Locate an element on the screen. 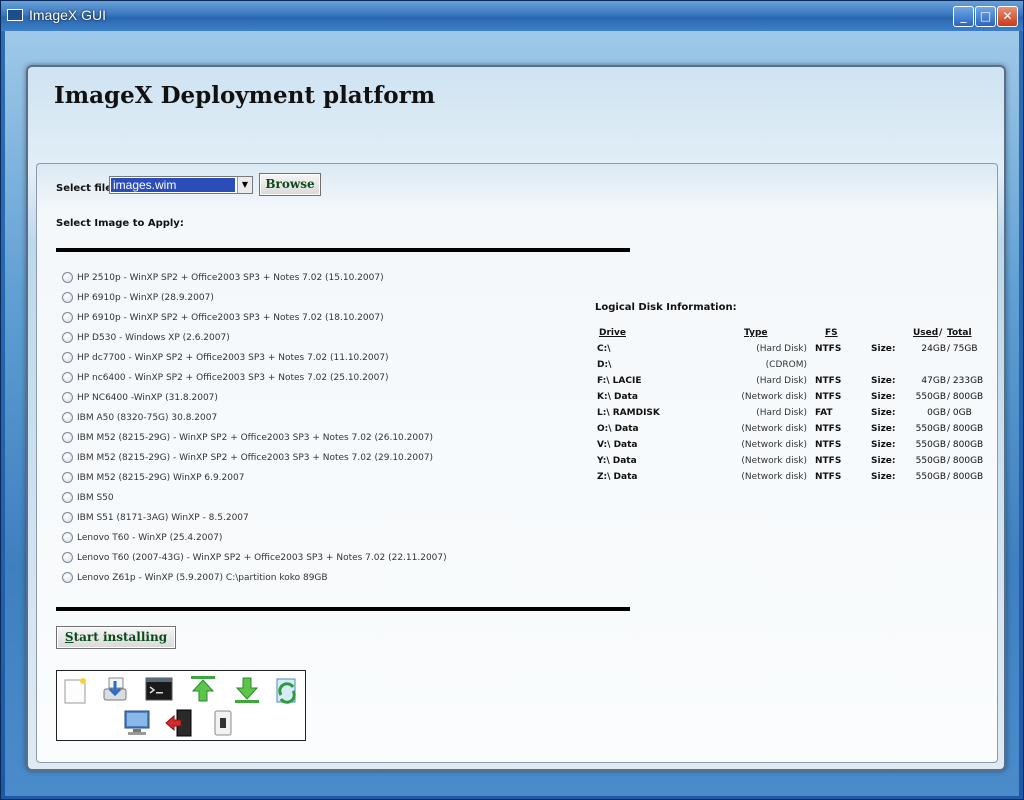 This screenshot has height=800, width=1024. disk-drive: D:\ is located at coordinates (604, 365).